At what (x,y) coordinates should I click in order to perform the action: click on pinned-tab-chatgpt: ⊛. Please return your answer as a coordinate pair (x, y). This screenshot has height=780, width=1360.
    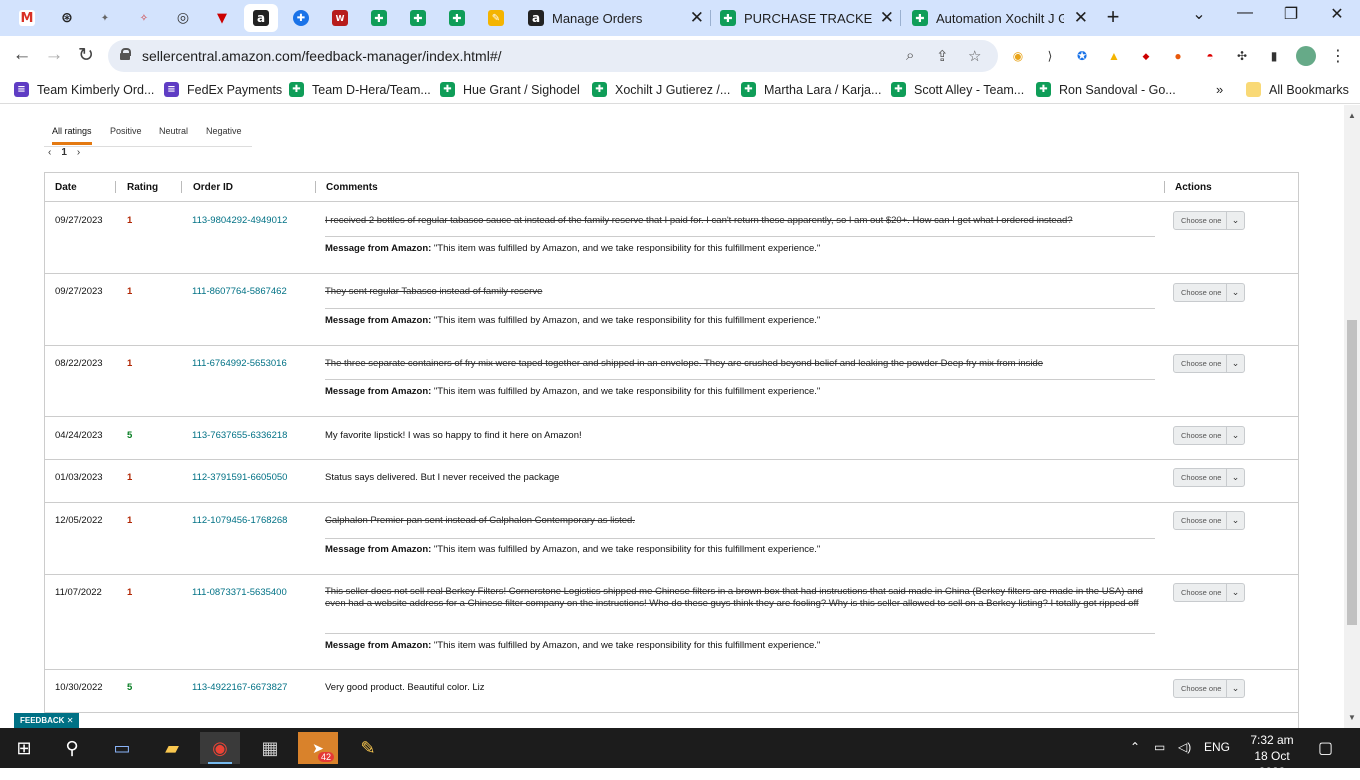
    Looking at the image, I should click on (67, 18).